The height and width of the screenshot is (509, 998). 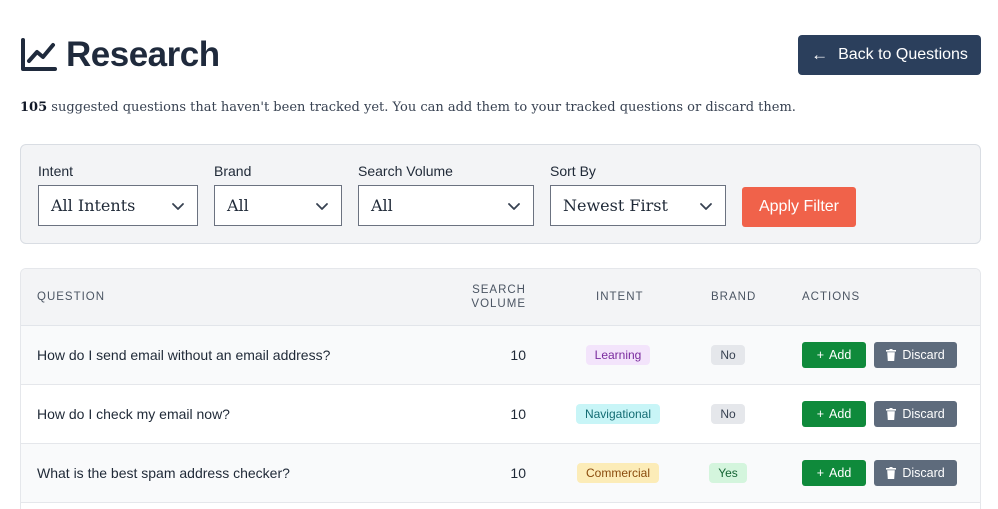 I want to click on title-group: Research, so click(x=120, y=55).